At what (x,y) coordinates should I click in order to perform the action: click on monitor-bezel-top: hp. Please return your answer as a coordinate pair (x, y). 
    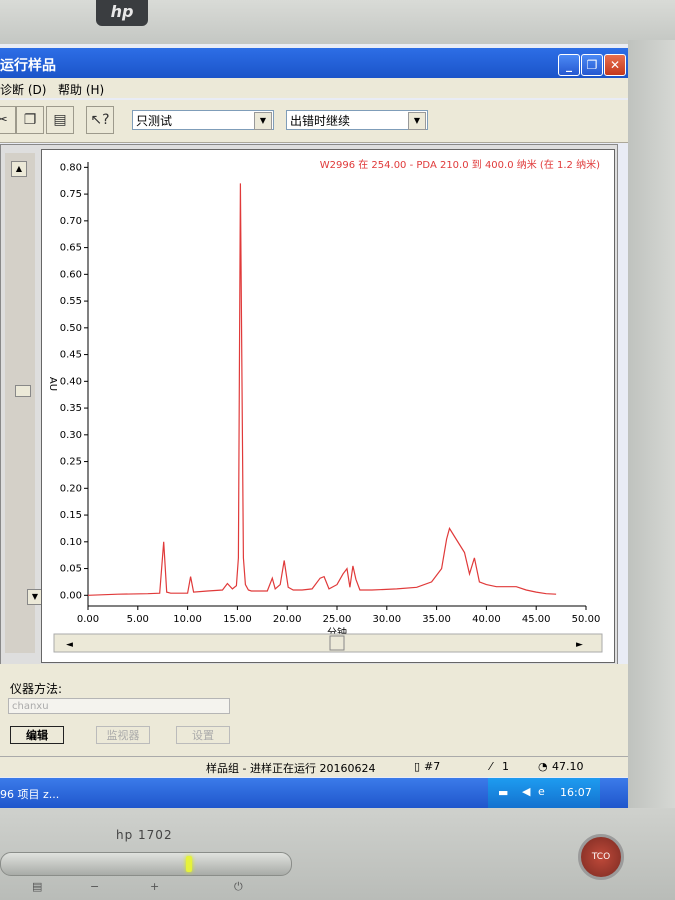
    Looking at the image, I should click on (337, 24).